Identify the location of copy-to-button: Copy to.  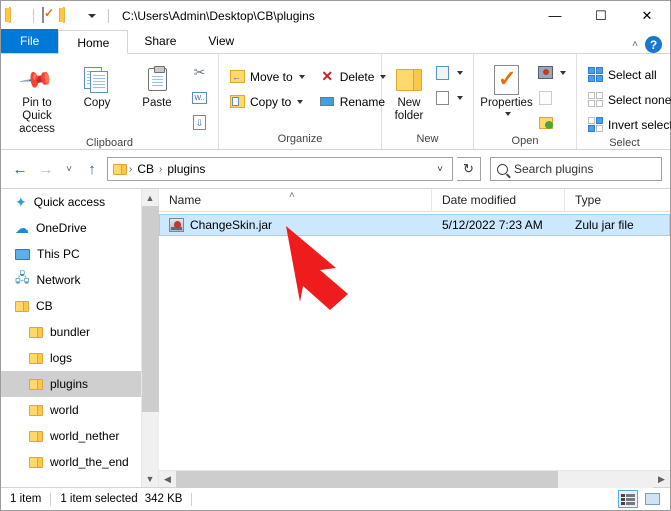
(267, 101).